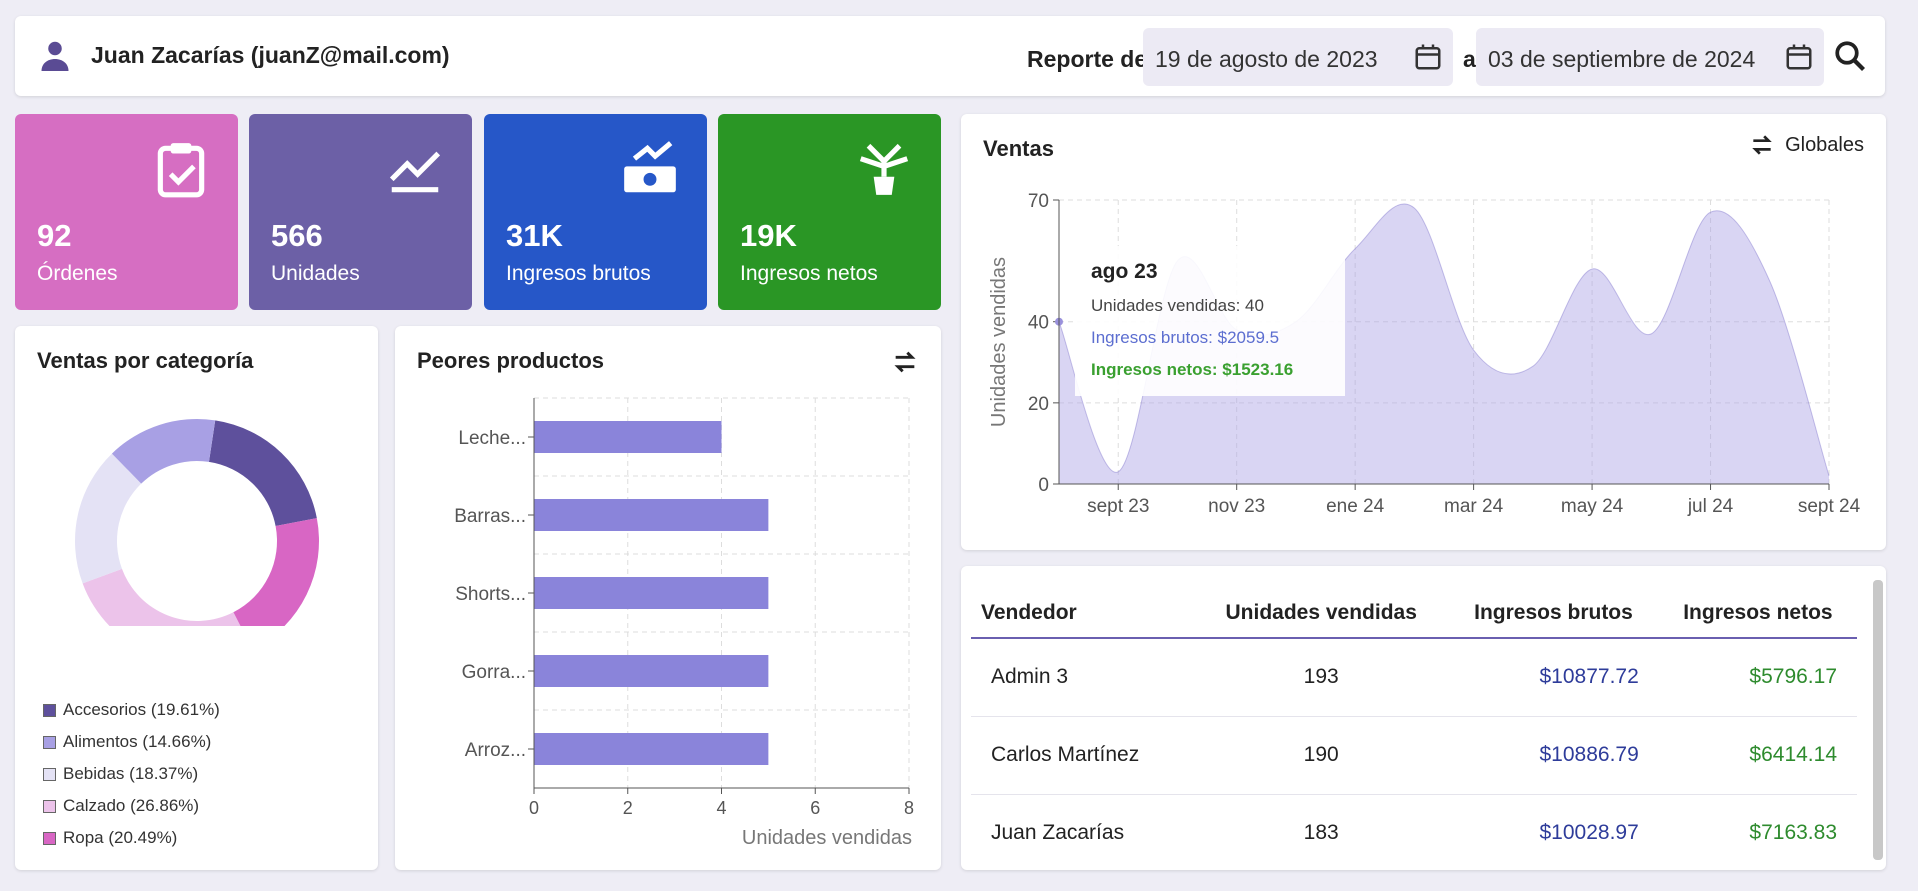 The image size is (1918, 891). What do you see at coordinates (1083, 677) in the screenshot?
I see `seller-name: Admin 3` at bounding box center [1083, 677].